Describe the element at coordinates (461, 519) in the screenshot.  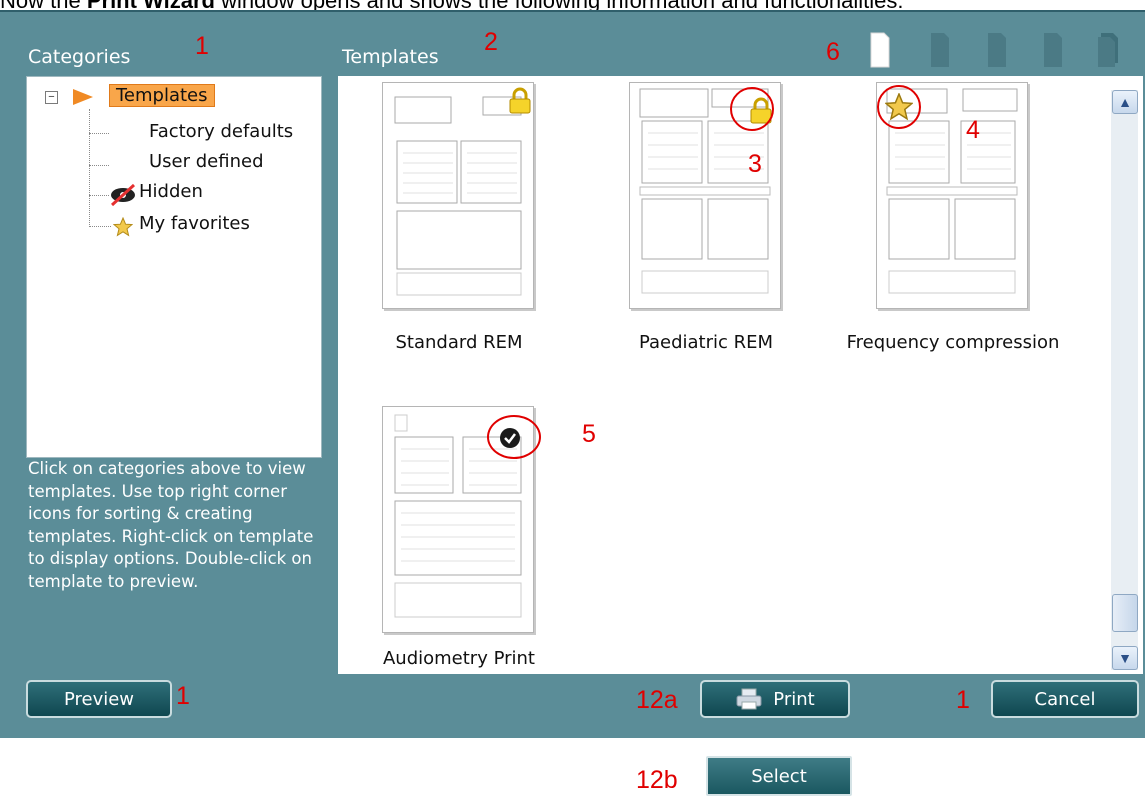
I see `template-thumbnail-audiometry-print` at that location.